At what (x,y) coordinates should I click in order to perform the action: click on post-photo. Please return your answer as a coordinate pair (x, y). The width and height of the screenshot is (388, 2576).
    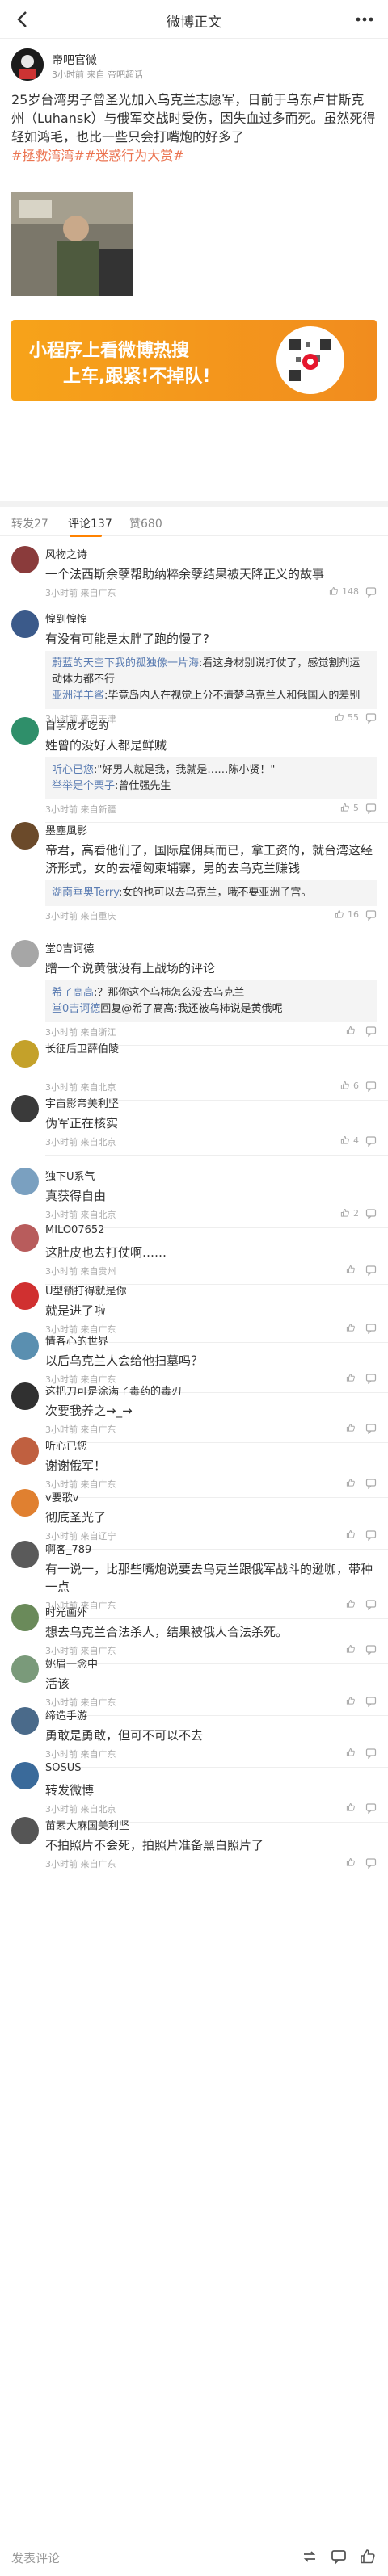
    Looking at the image, I should click on (72, 244).